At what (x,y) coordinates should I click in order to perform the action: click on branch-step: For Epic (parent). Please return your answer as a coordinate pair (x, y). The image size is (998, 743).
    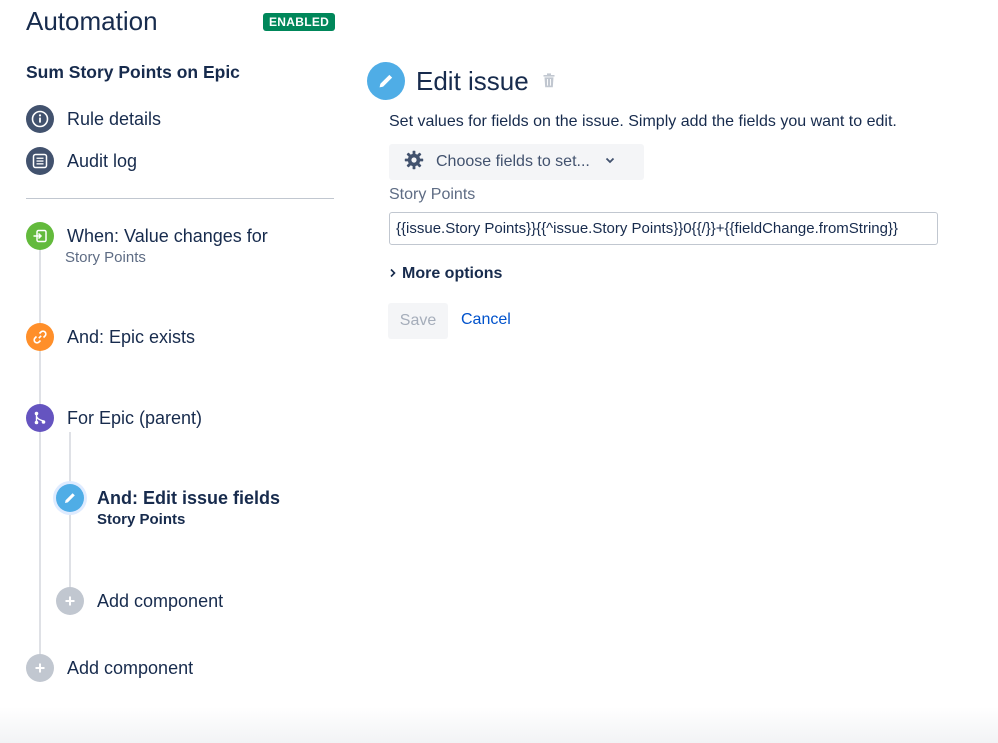
    Looking at the image, I should click on (114, 418).